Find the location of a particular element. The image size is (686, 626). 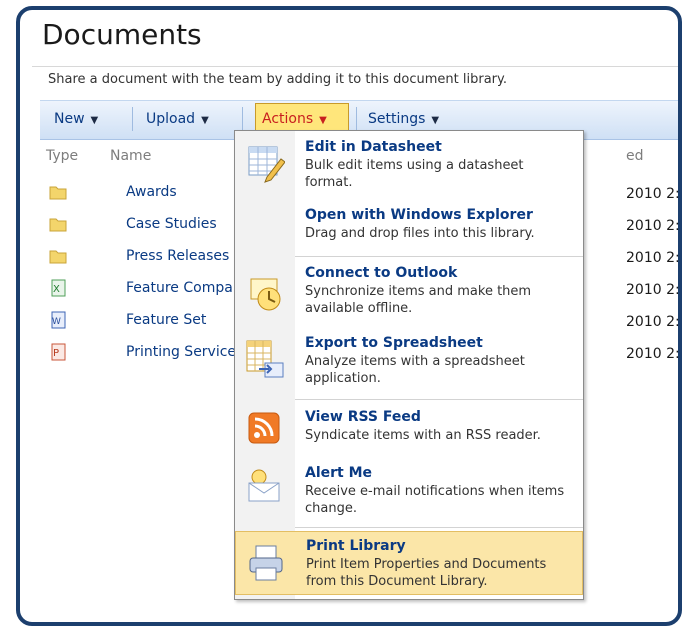

column-header-type: Type is located at coordinates (62, 156).